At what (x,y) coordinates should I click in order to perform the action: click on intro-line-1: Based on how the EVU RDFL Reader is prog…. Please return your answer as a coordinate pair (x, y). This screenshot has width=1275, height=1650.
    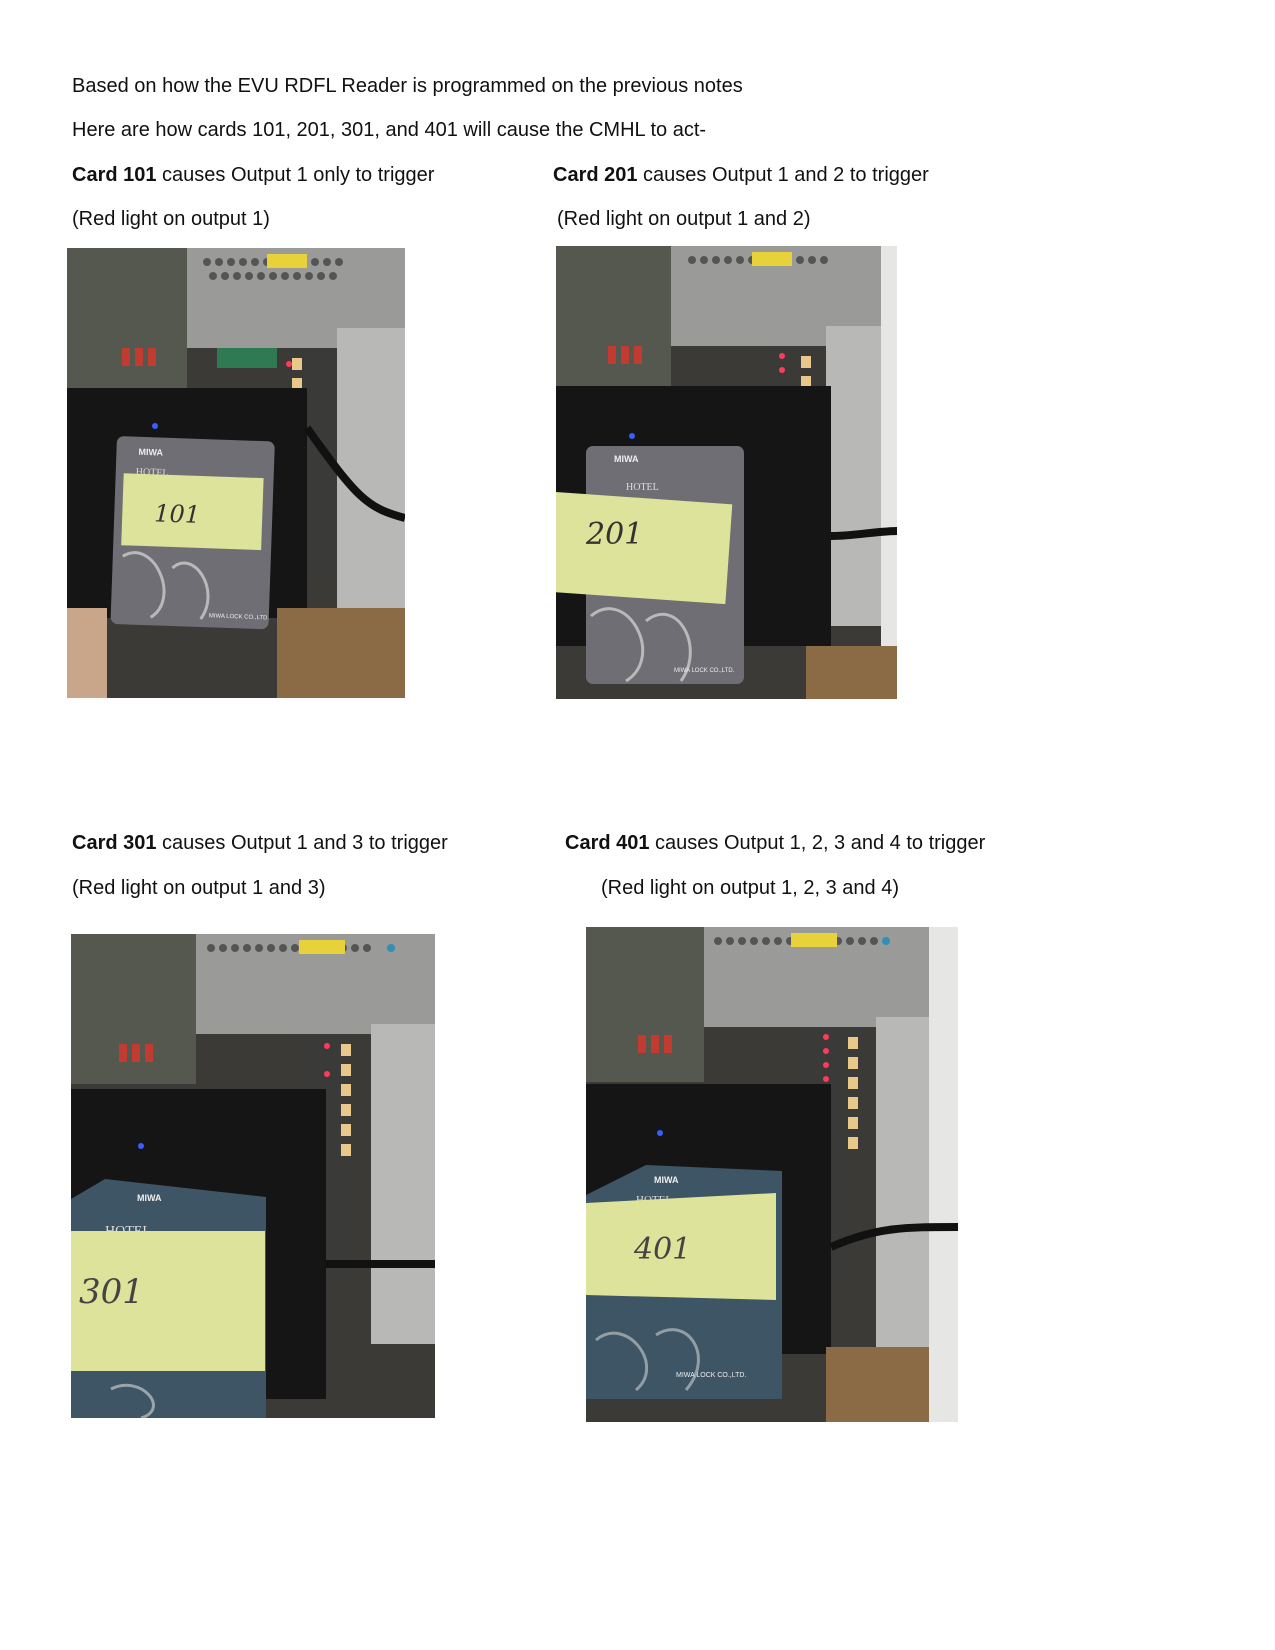
    Looking at the image, I should click on (407, 86).